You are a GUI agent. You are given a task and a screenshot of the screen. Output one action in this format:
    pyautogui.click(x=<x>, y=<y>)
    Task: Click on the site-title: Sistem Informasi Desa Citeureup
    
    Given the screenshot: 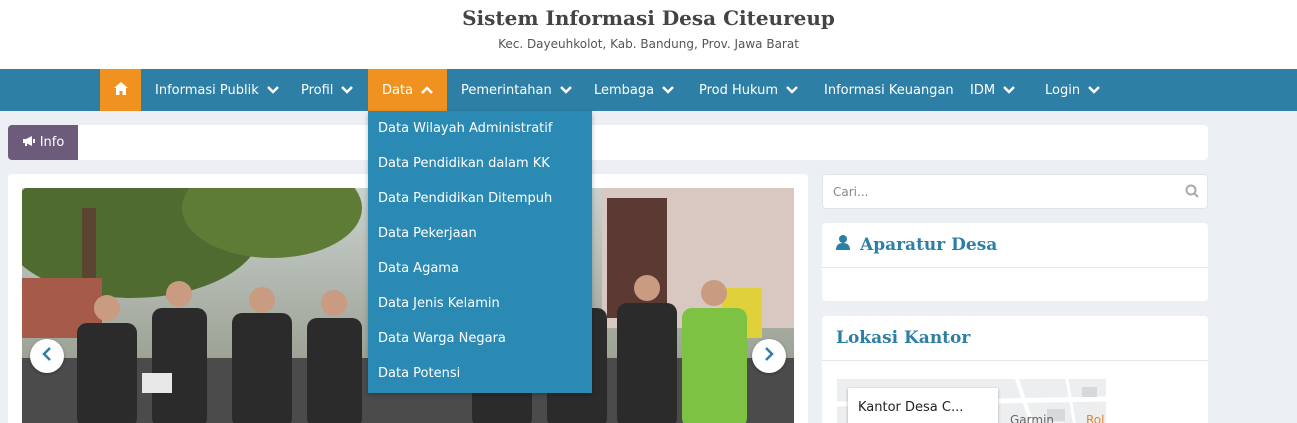 What is the action you would take?
    pyautogui.click(x=648, y=18)
    